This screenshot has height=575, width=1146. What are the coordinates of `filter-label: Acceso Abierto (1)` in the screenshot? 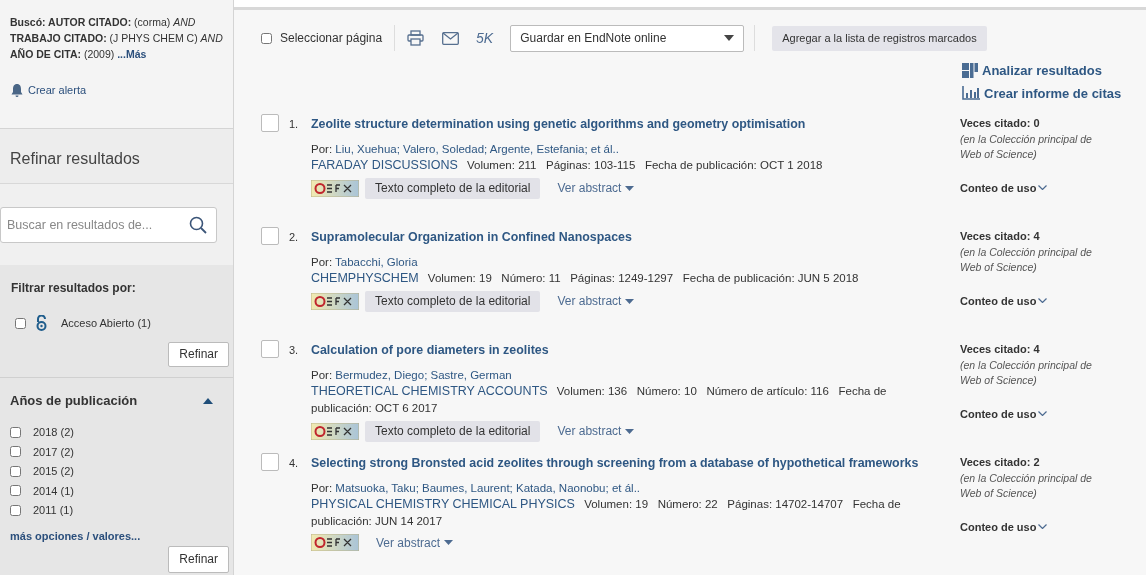 It's located at (106, 323).